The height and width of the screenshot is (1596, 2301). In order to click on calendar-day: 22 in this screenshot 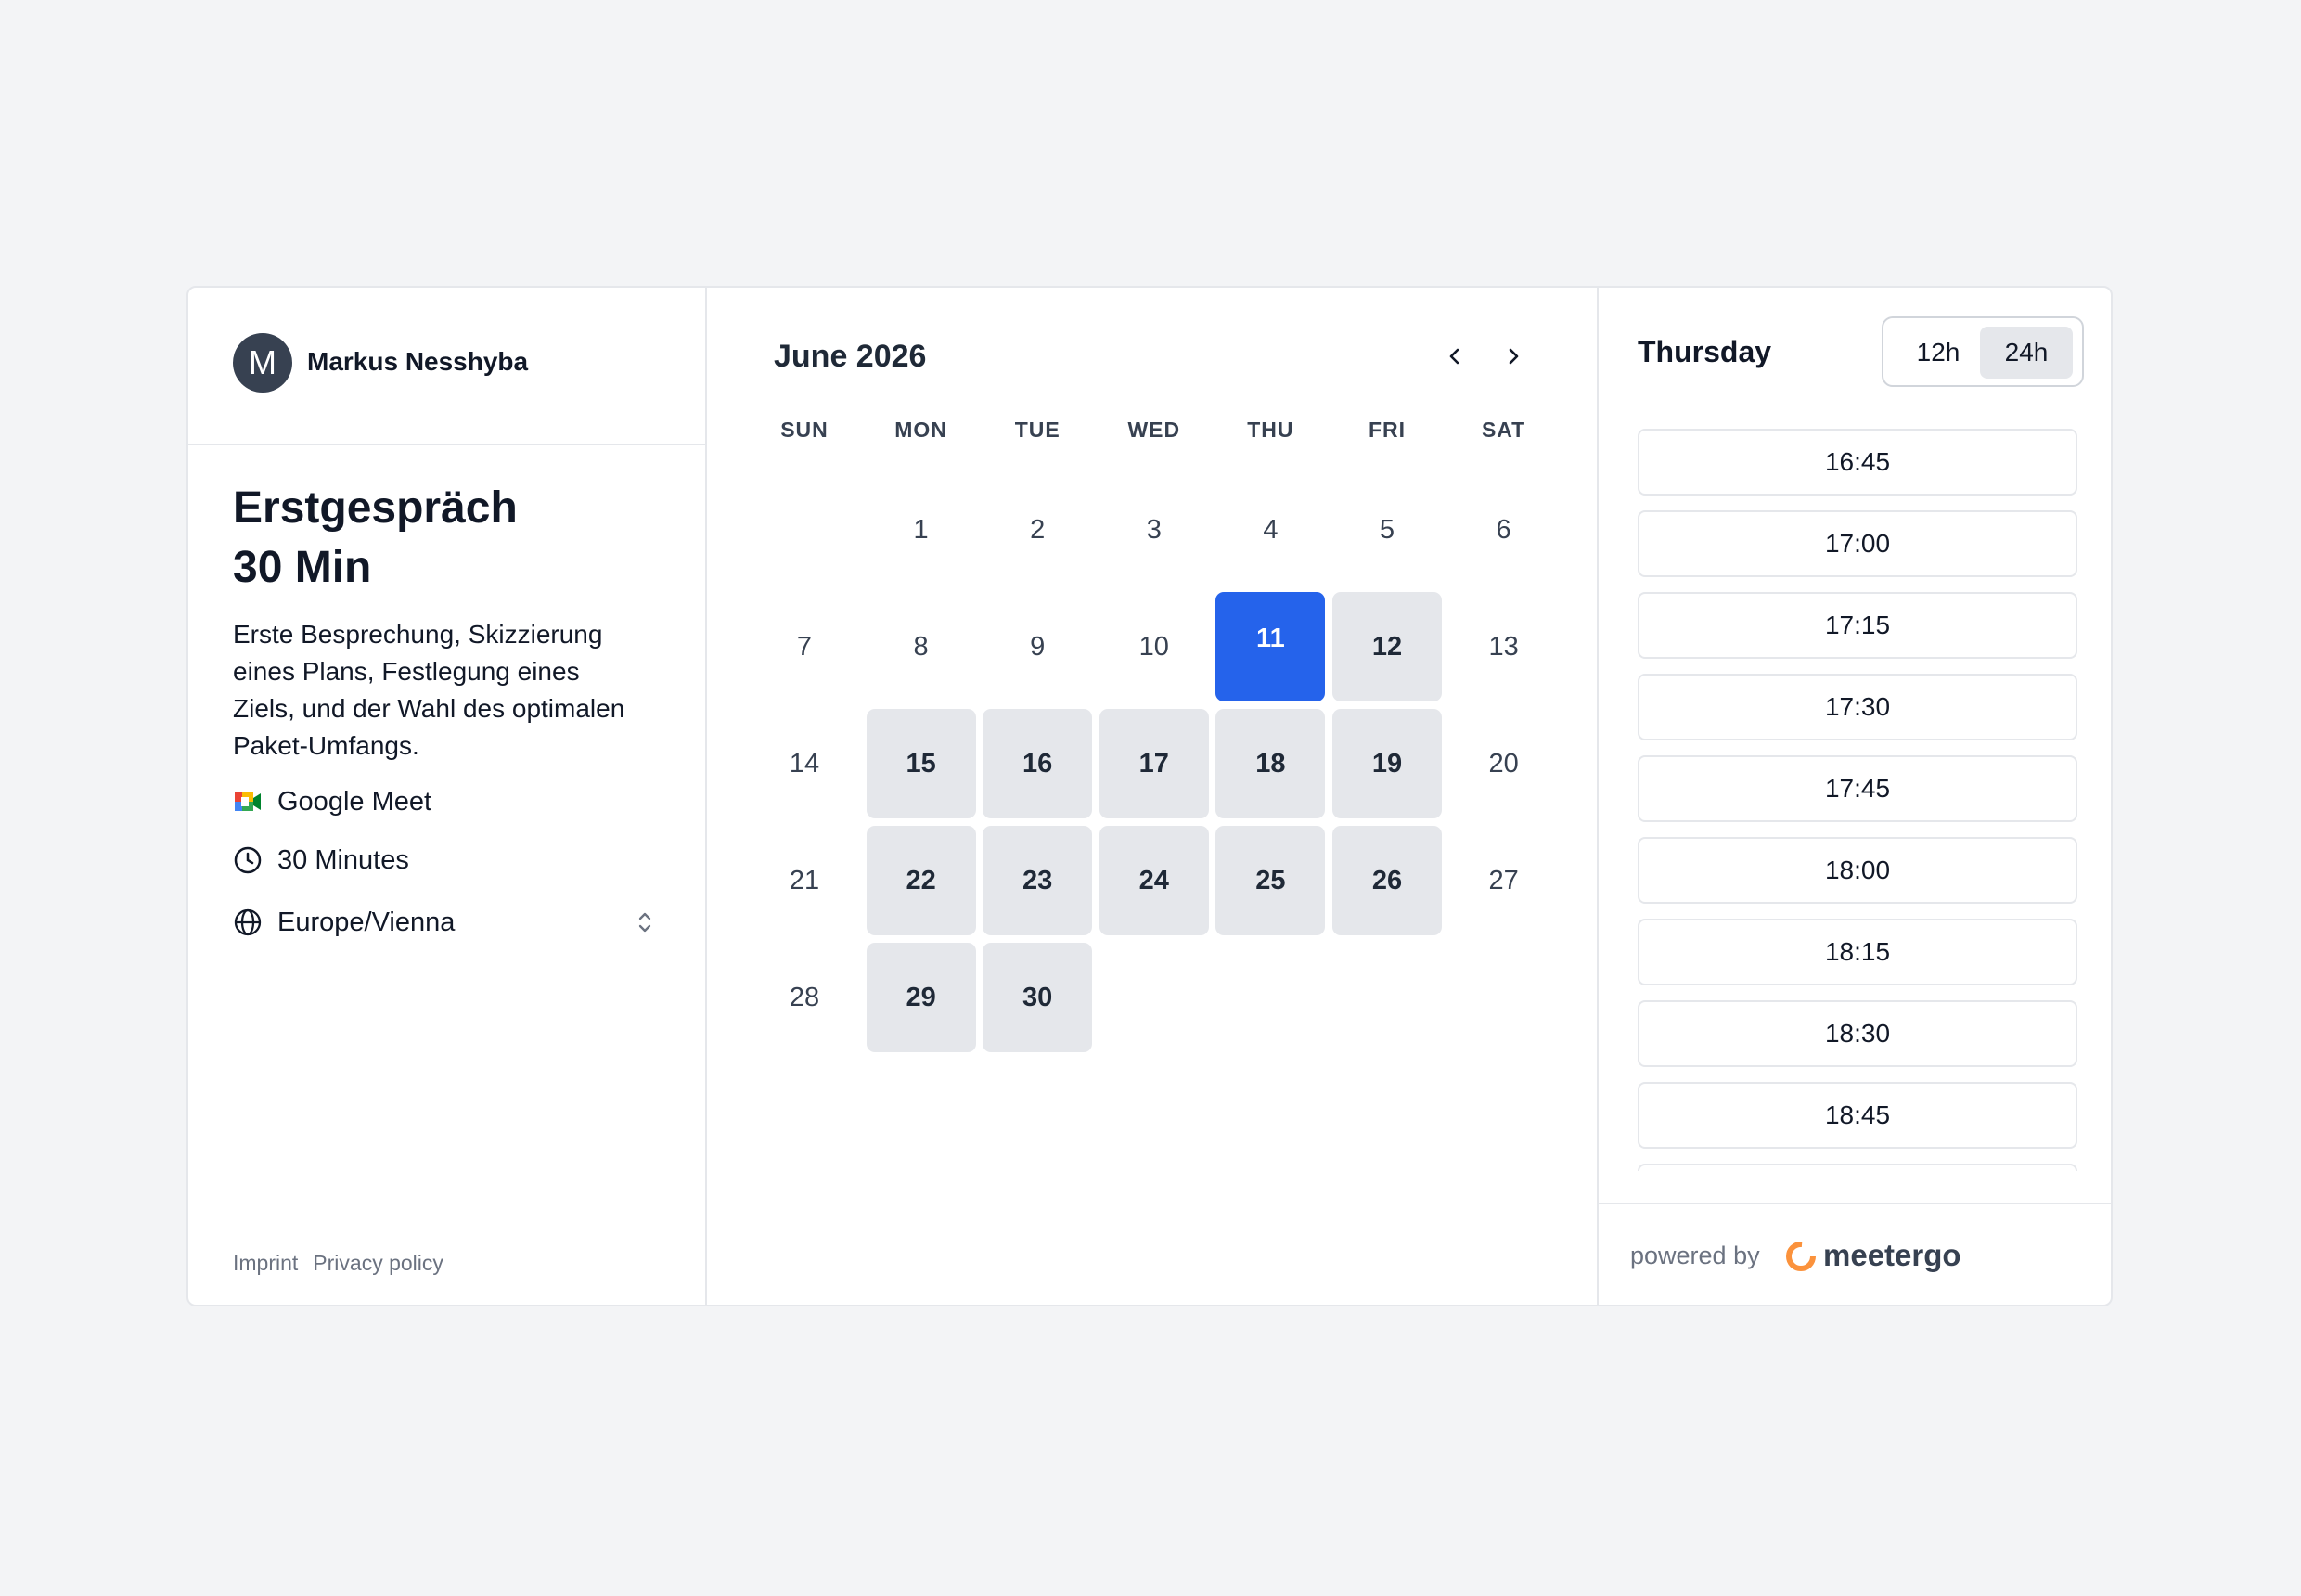, I will do `click(921, 881)`.